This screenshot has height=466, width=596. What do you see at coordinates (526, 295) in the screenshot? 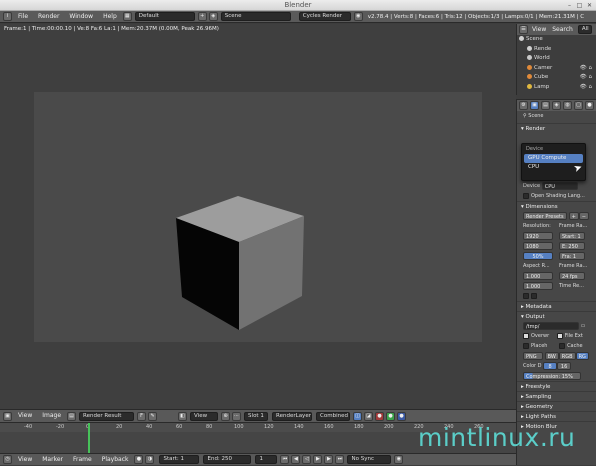
I see `border-checkbox` at bounding box center [526, 295].